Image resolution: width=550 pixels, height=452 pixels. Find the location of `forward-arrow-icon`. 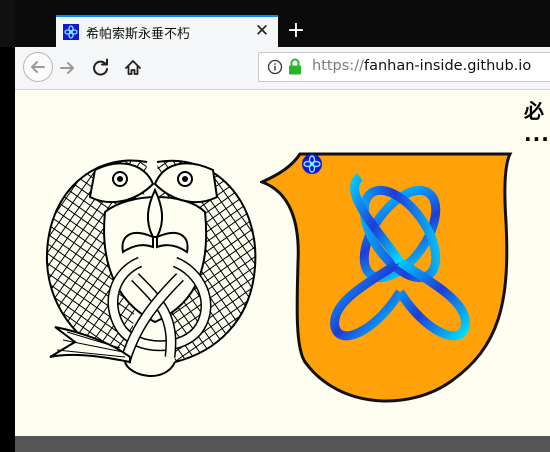

forward-arrow-icon is located at coordinates (67, 68).